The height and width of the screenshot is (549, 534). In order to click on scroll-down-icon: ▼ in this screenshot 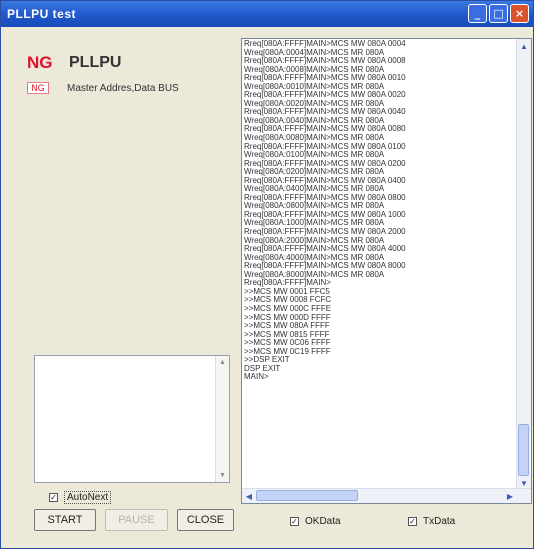, I will do `click(222, 475)`.